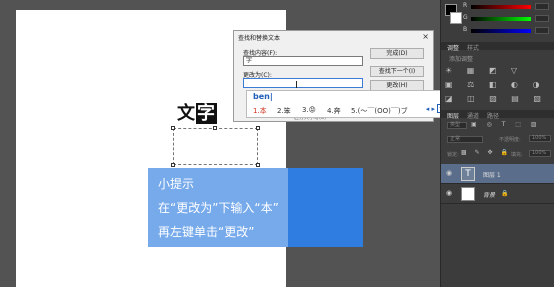 This screenshot has width=554, height=287. I want to click on color-slider-g: G, so click(507, 18).